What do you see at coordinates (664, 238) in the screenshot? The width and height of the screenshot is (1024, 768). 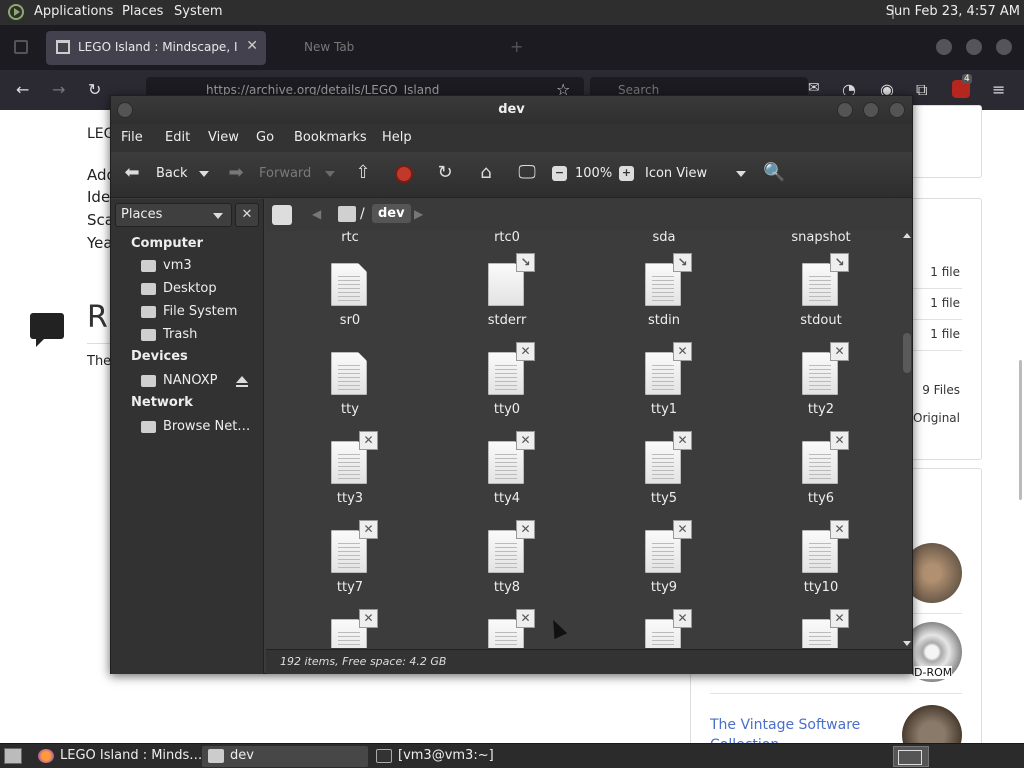 I see `file-name: sda` at bounding box center [664, 238].